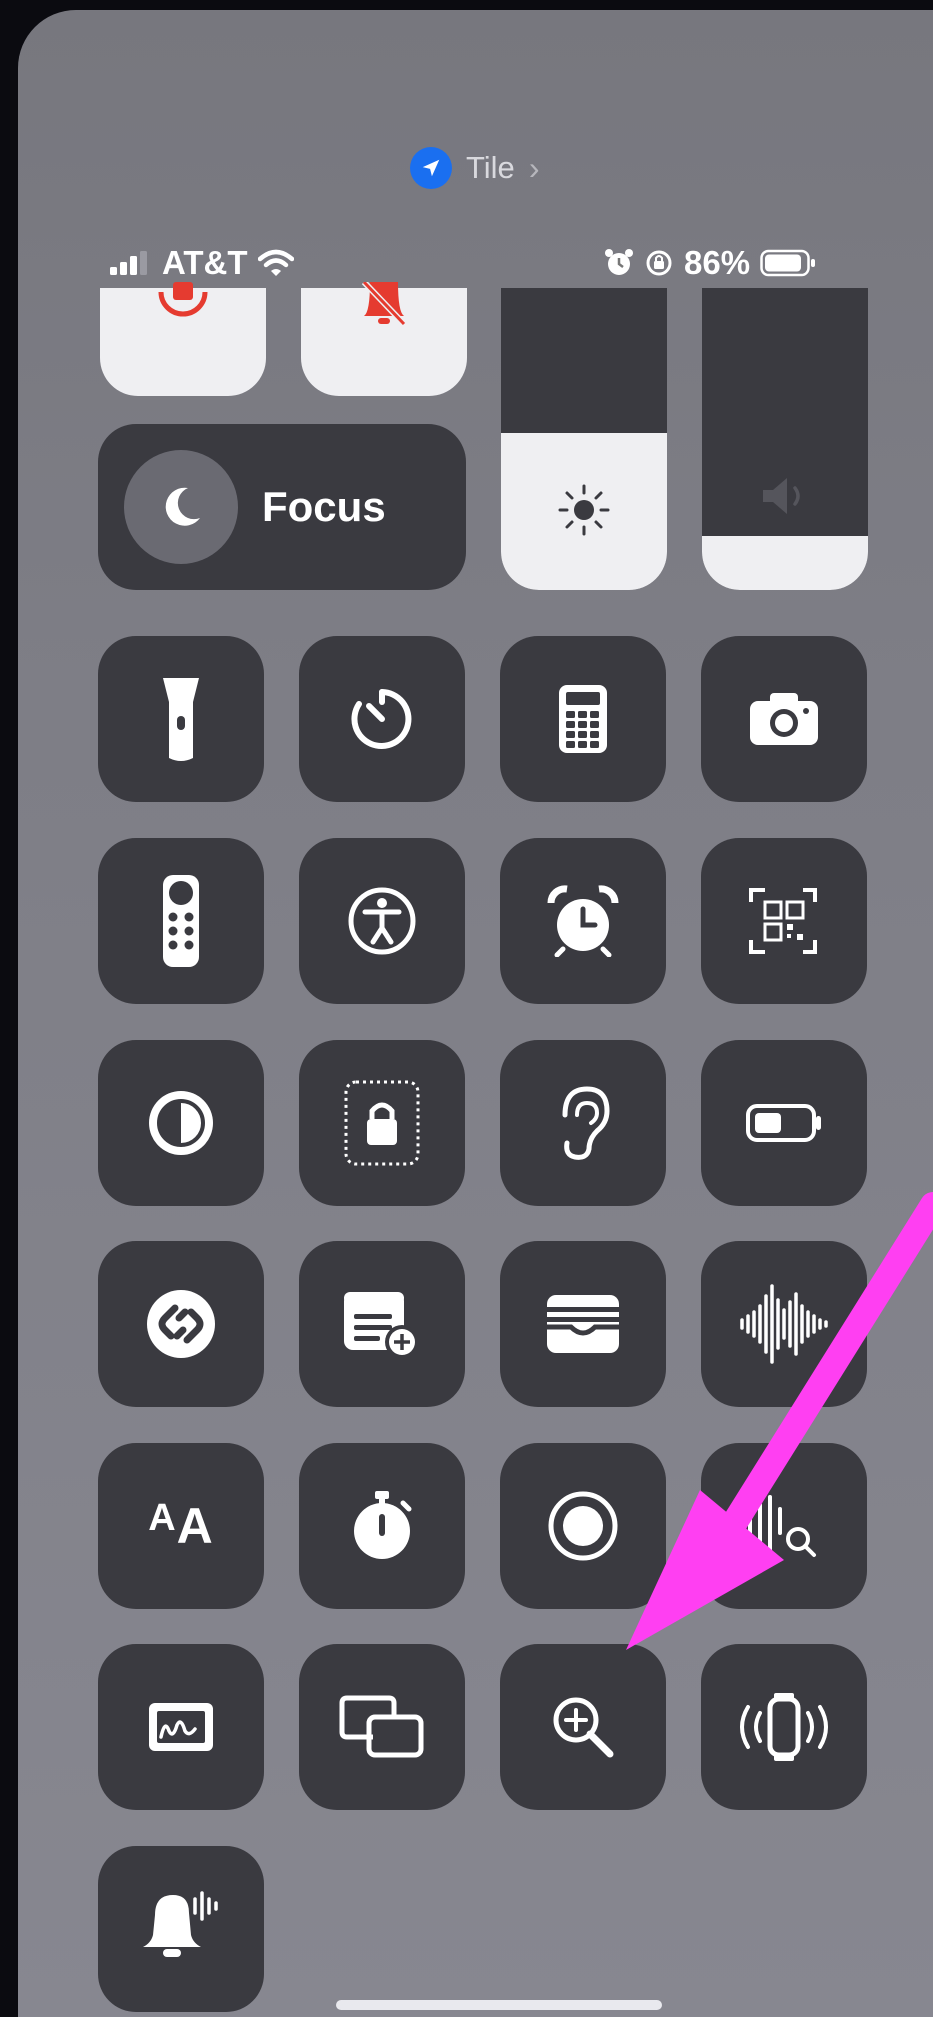 The height and width of the screenshot is (2017, 933). I want to click on speaker-icon, so click(785, 496).